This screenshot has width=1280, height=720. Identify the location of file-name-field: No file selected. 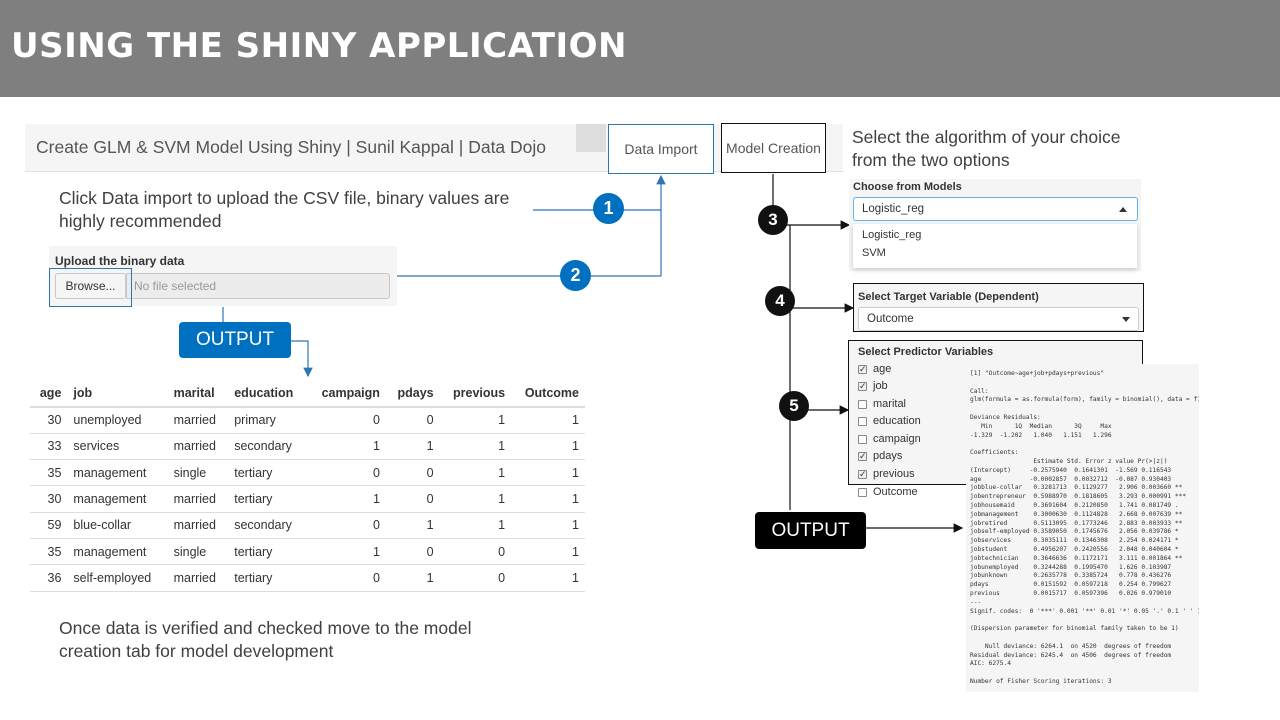
(258, 286).